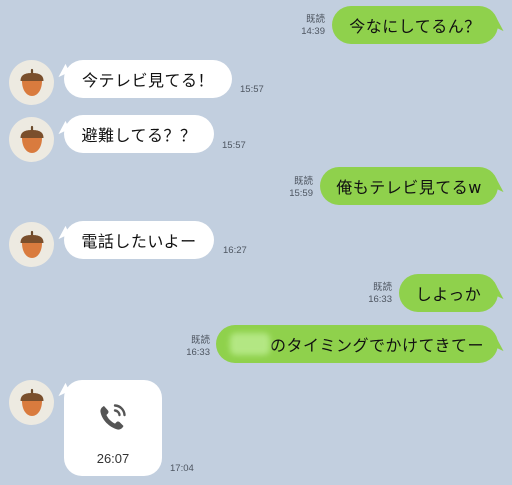 This screenshot has height=485, width=512. I want to click on message-text: 電話したいよー, so click(139, 241).